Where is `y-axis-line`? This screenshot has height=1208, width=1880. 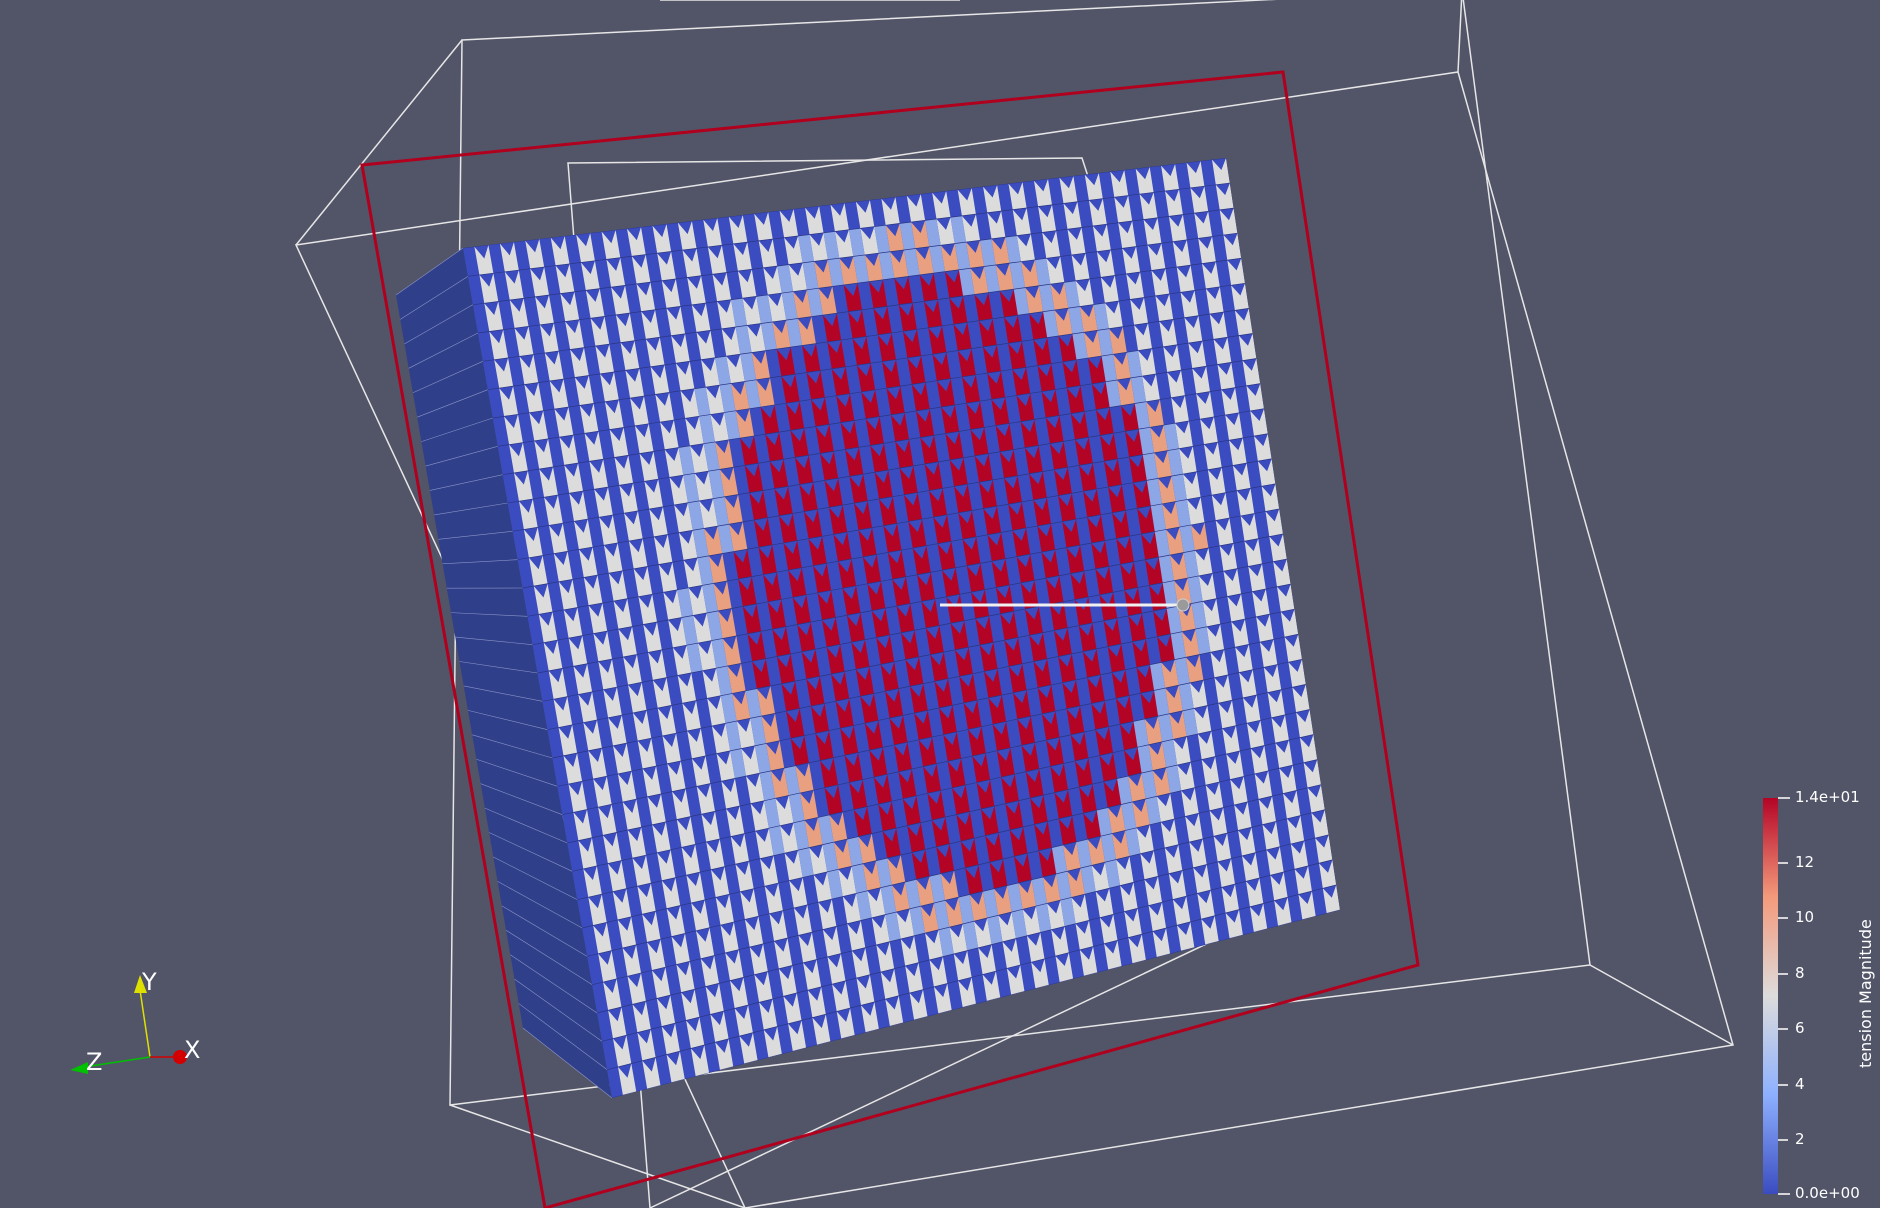 y-axis-line is located at coordinates (145, 1023).